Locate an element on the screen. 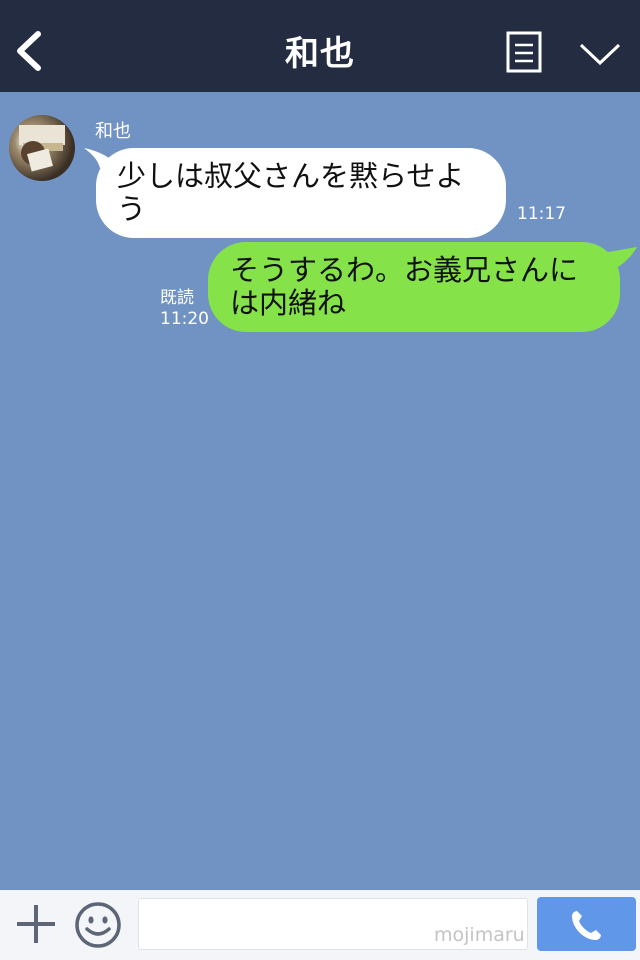 The image size is (640, 960). add-button is located at coordinates (36, 924).